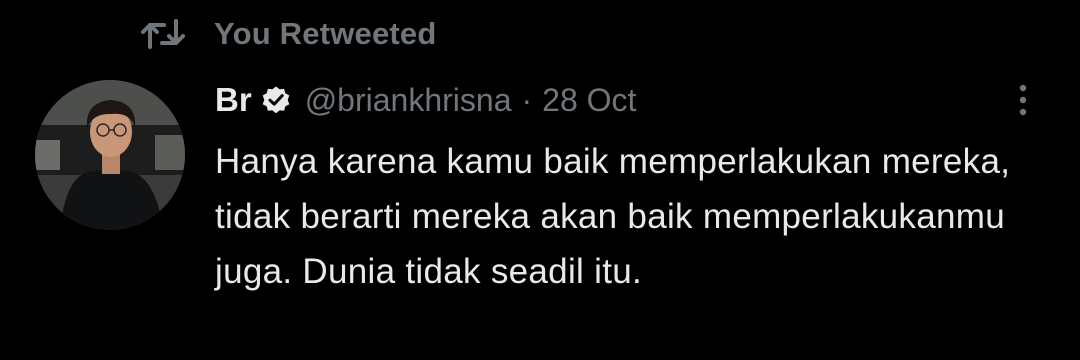 The image size is (1080, 360). I want to click on retweet-icon, so click(163, 34).